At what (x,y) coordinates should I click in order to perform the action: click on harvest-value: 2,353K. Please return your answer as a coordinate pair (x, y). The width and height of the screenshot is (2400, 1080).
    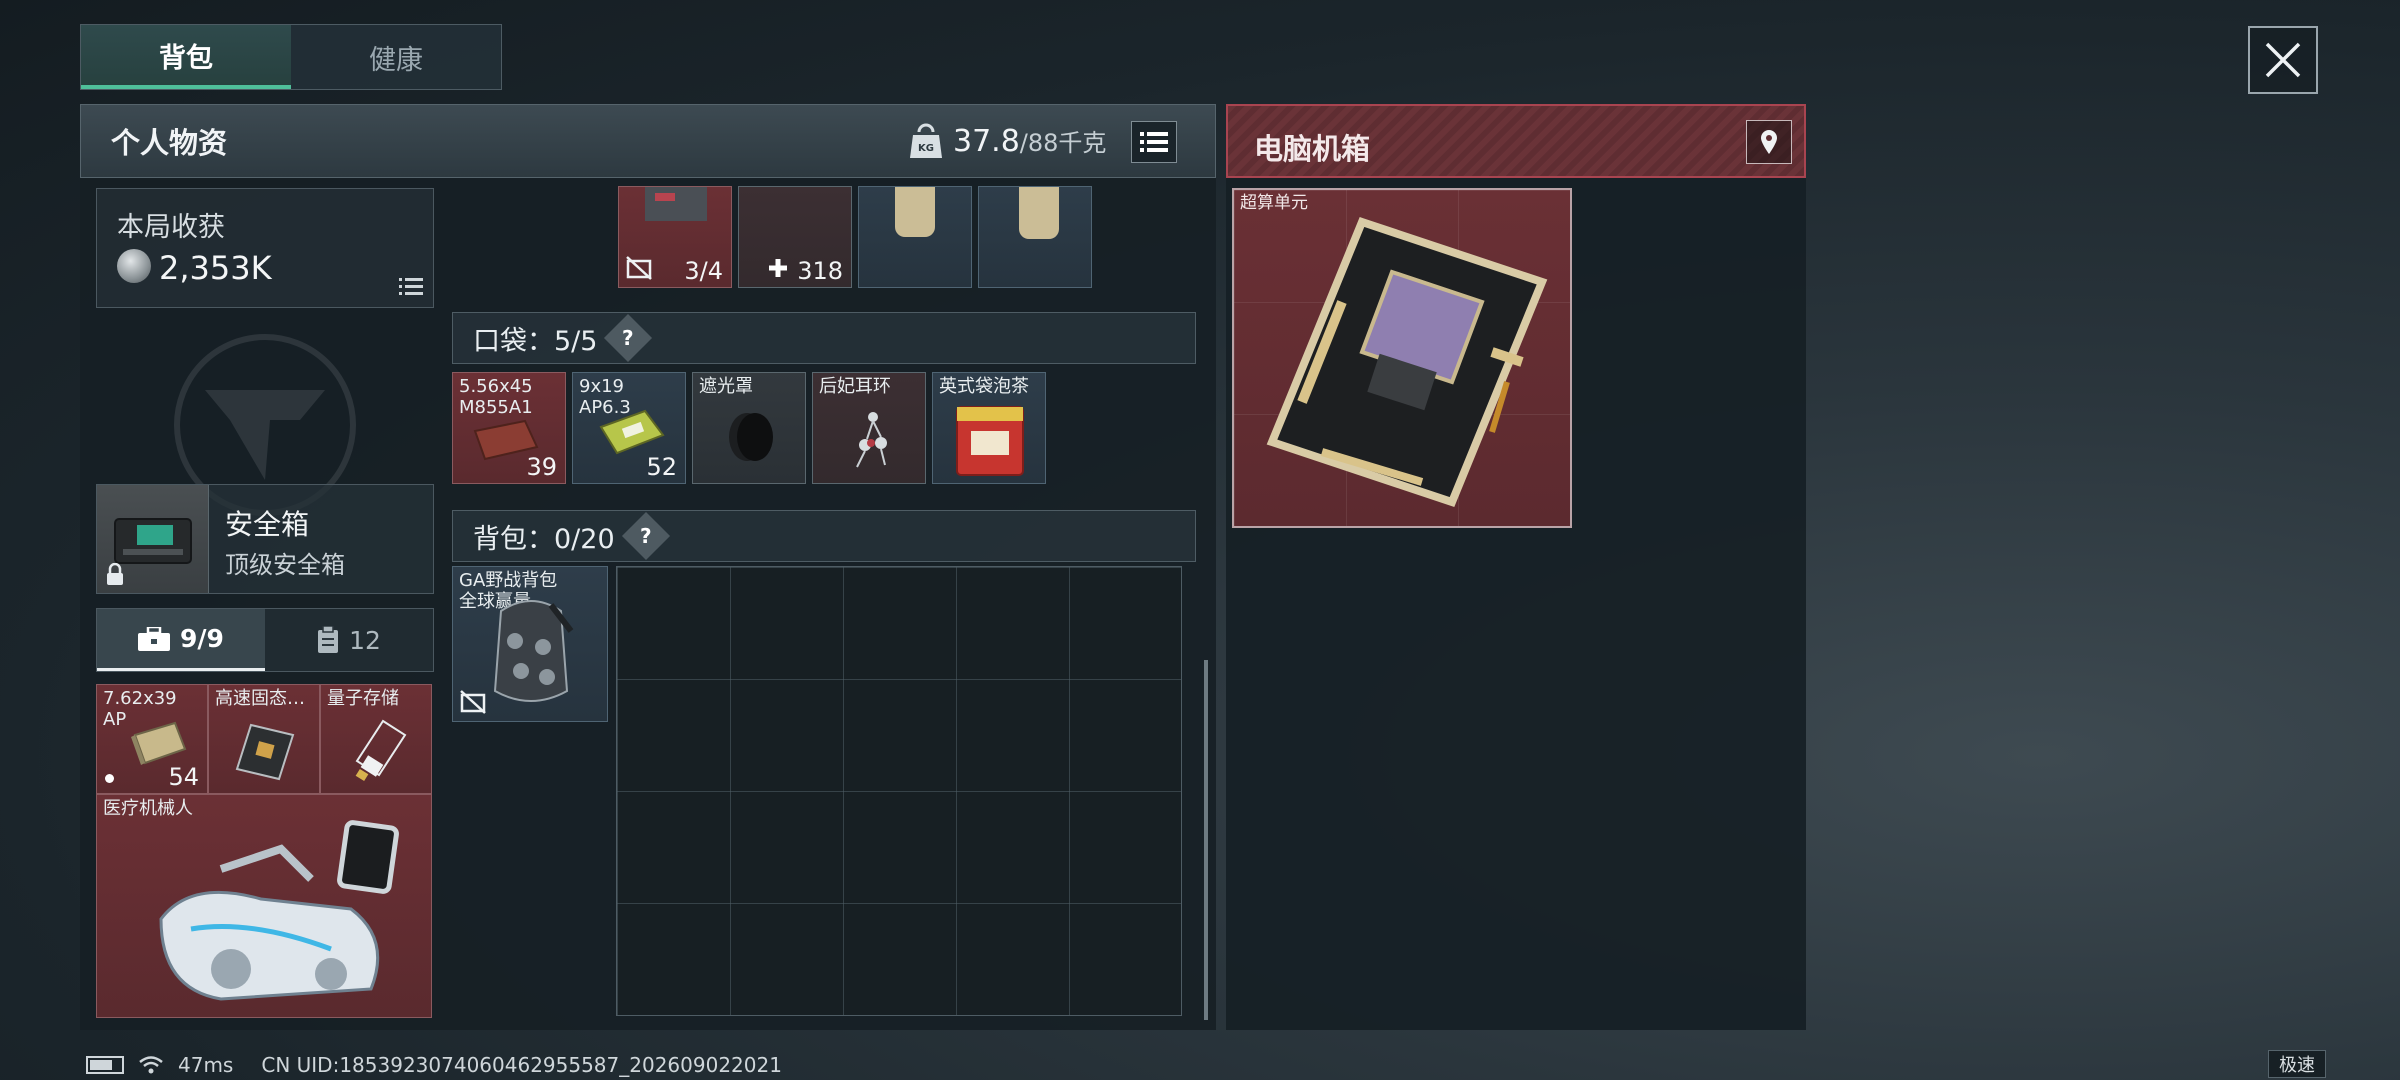
    Looking at the image, I should click on (215, 268).